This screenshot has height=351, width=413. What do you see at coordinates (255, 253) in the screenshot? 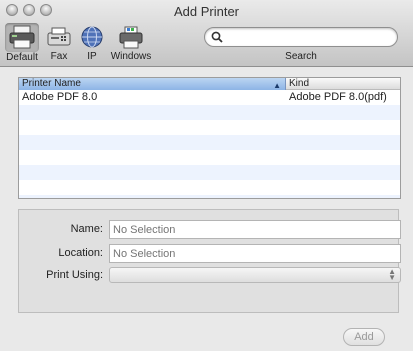
I see `location-field` at bounding box center [255, 253].